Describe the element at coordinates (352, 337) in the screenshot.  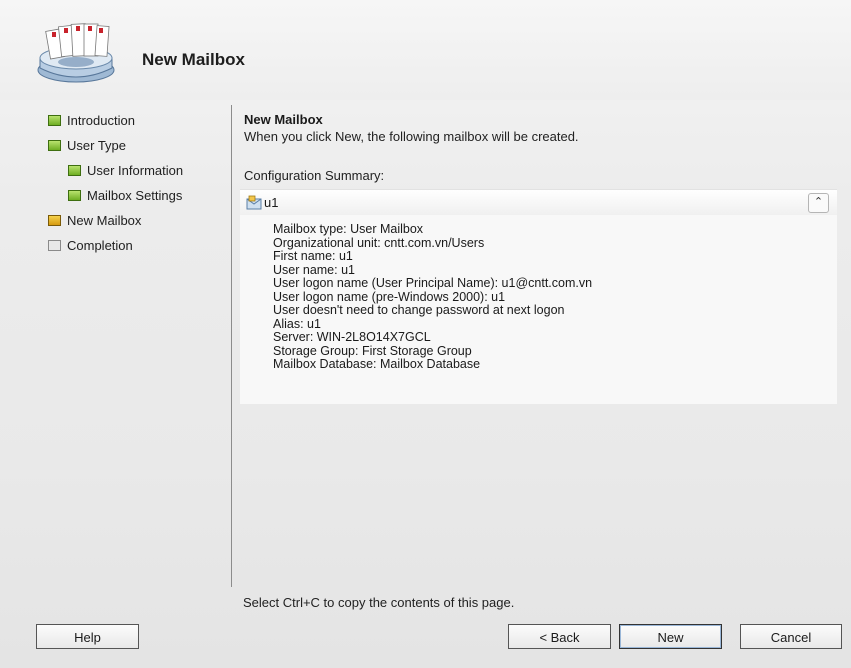
I see `summary-line-server: Server: WIN-2L8O14X7GCL` at that location.